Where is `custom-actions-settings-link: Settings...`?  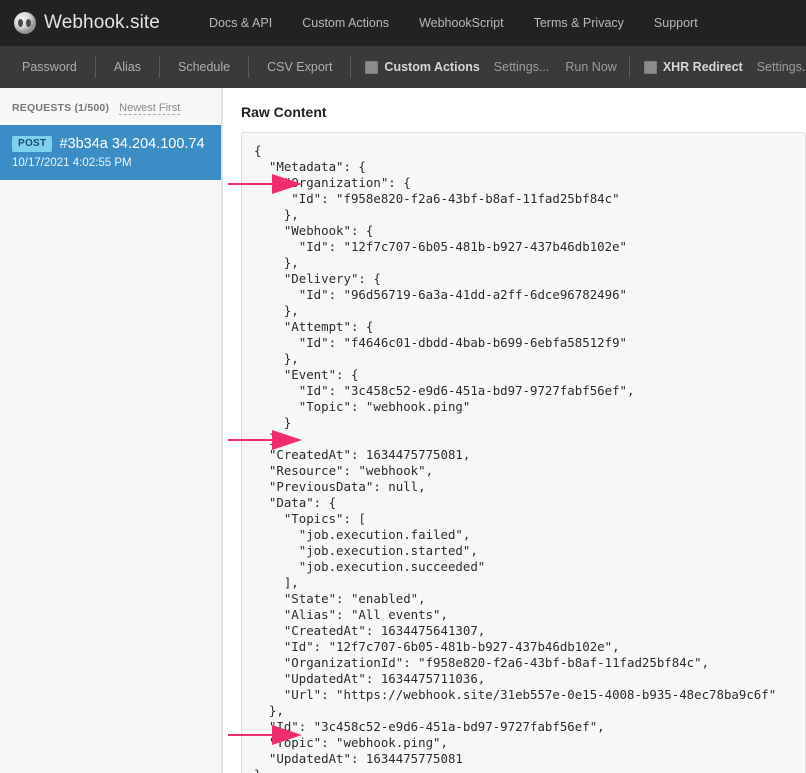
custom-actions-settings-link: Settings... is located at coordinates (522, 67).